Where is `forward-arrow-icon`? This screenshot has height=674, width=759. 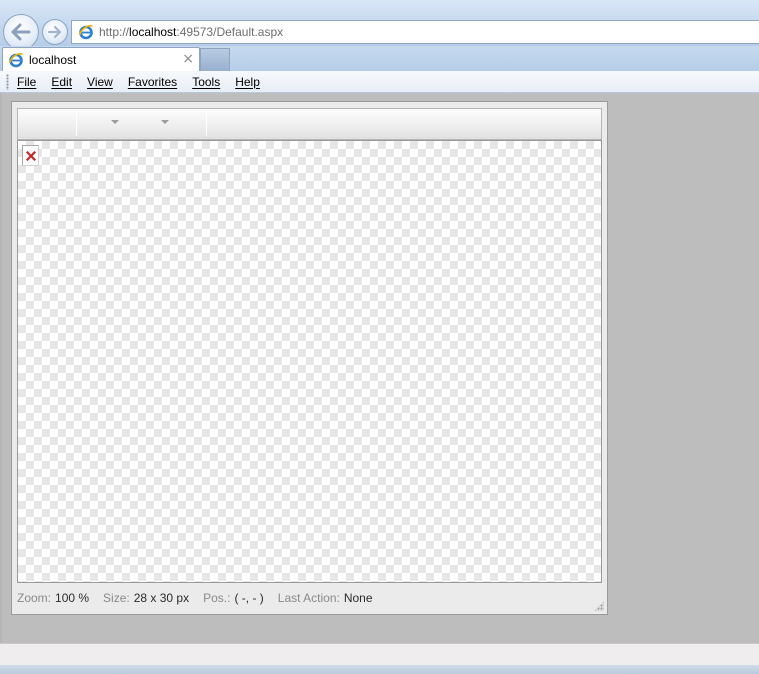 forward-arrow-icon is located at coordinates (54, 32).